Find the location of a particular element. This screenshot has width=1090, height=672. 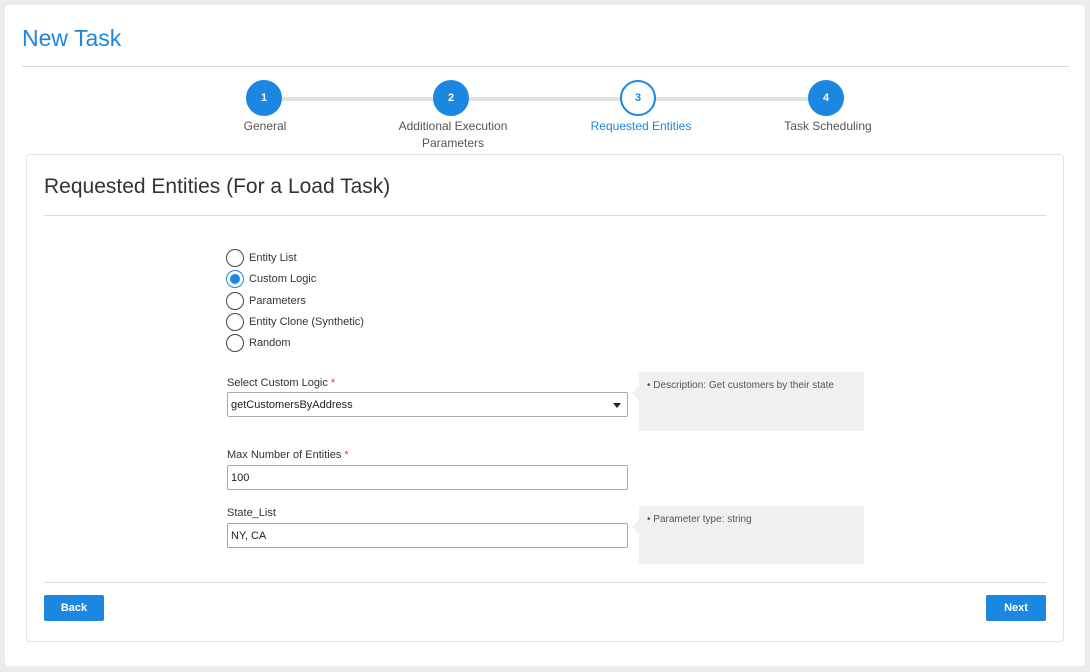

radio-selected-dot is located at coordinates (235, 279).